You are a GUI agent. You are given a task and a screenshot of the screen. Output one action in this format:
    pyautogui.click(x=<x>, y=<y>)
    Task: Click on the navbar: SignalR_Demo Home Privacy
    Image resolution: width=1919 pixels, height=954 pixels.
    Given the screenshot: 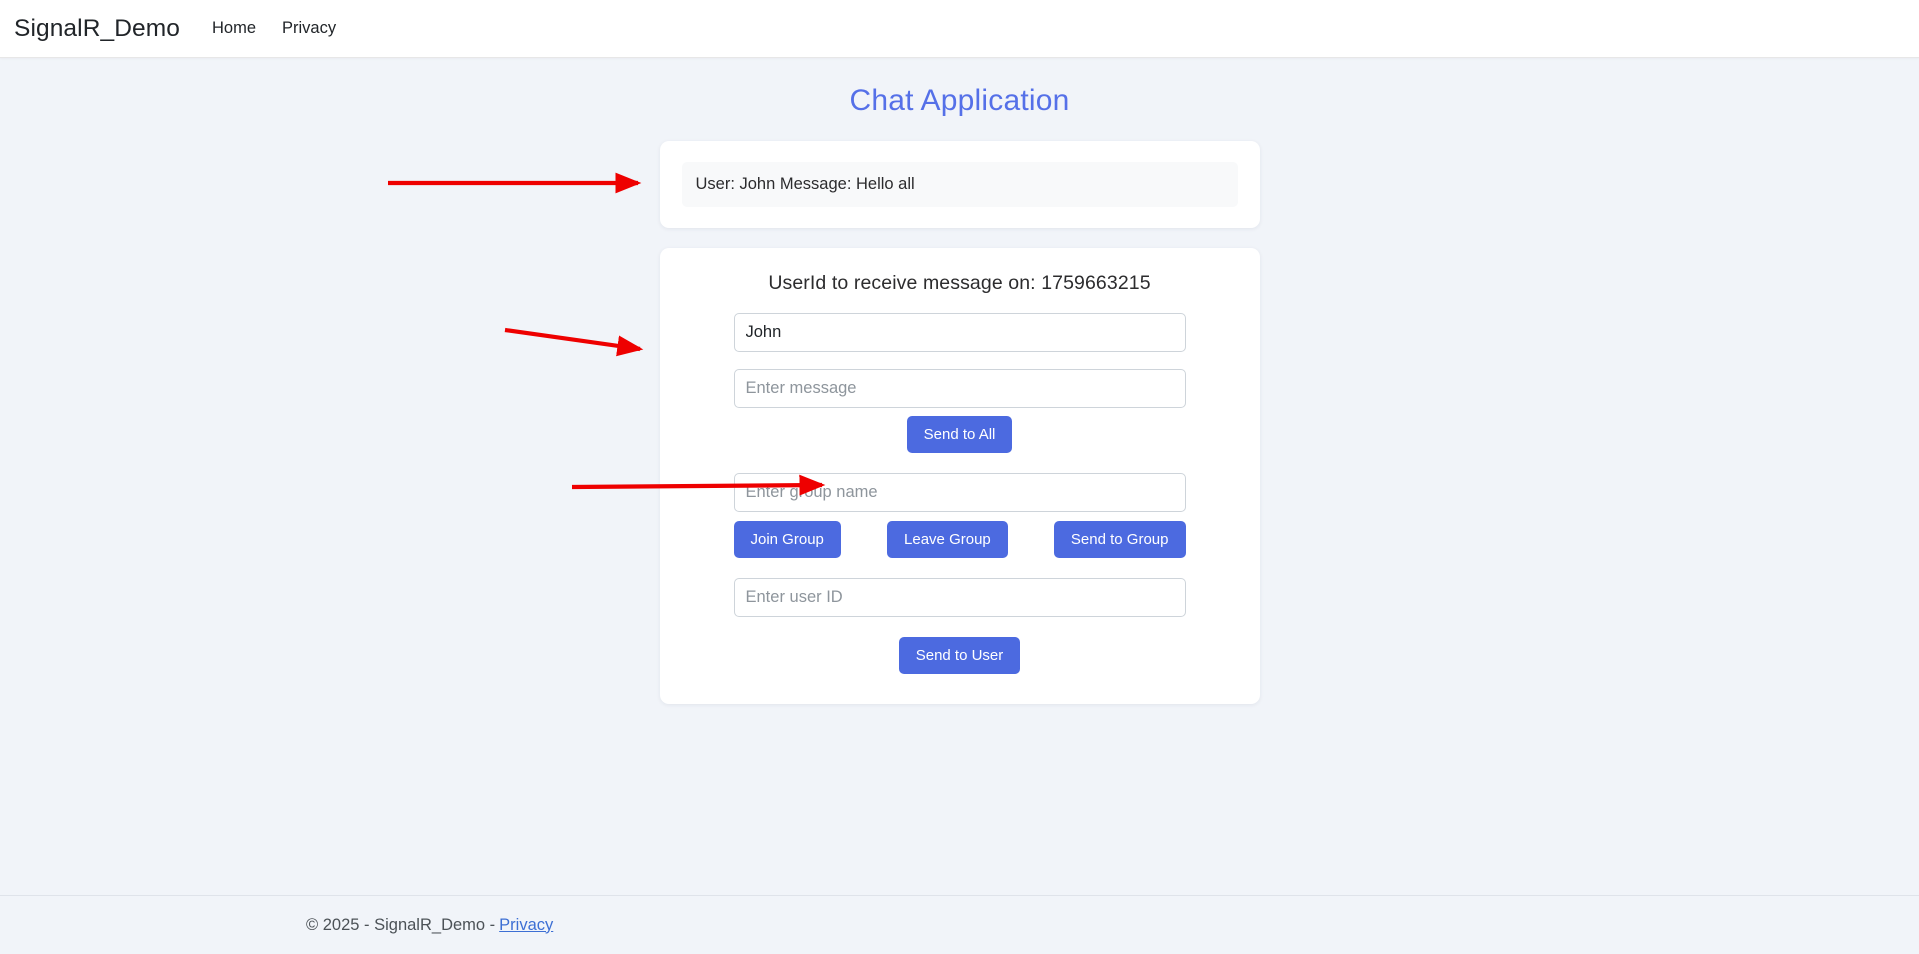 What is the action you would take?
    pyautogui.click(x=959, y=29)
    